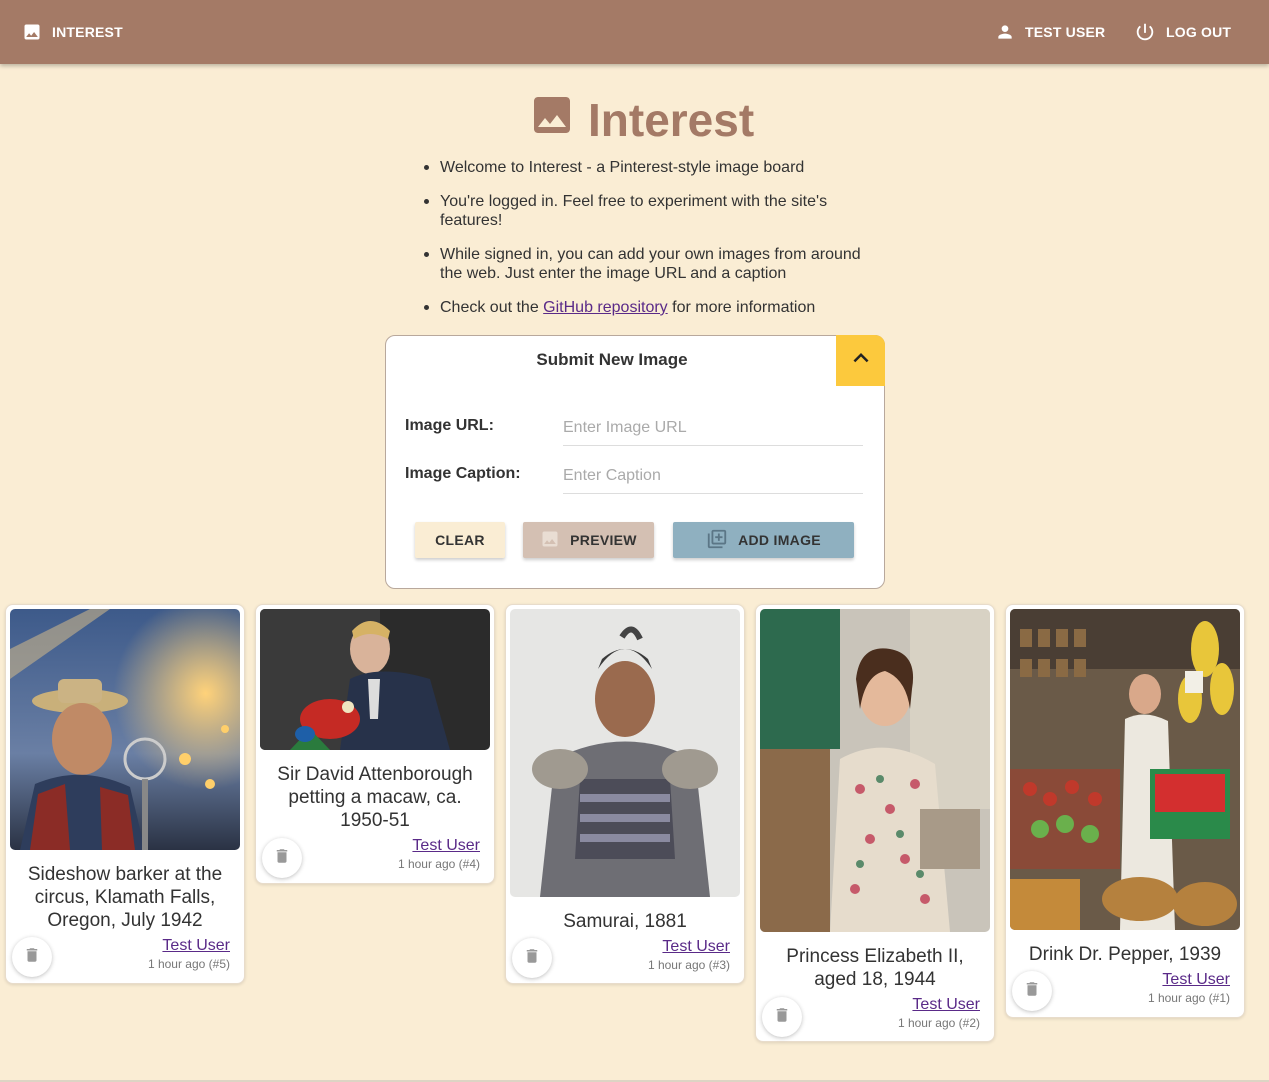  I want to click on preview-button: PREVIEW, so click(588, 540).